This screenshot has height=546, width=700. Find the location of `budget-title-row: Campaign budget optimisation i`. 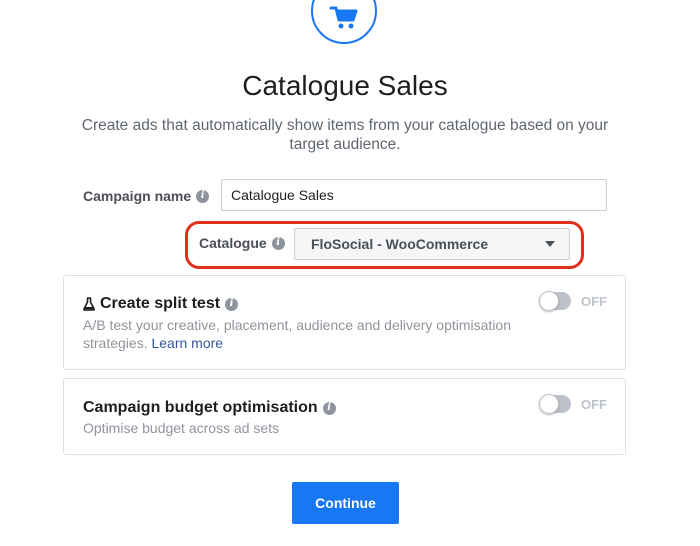

budget-title-row: Campaign budget optimisation i is located at coordinates (209, 408).